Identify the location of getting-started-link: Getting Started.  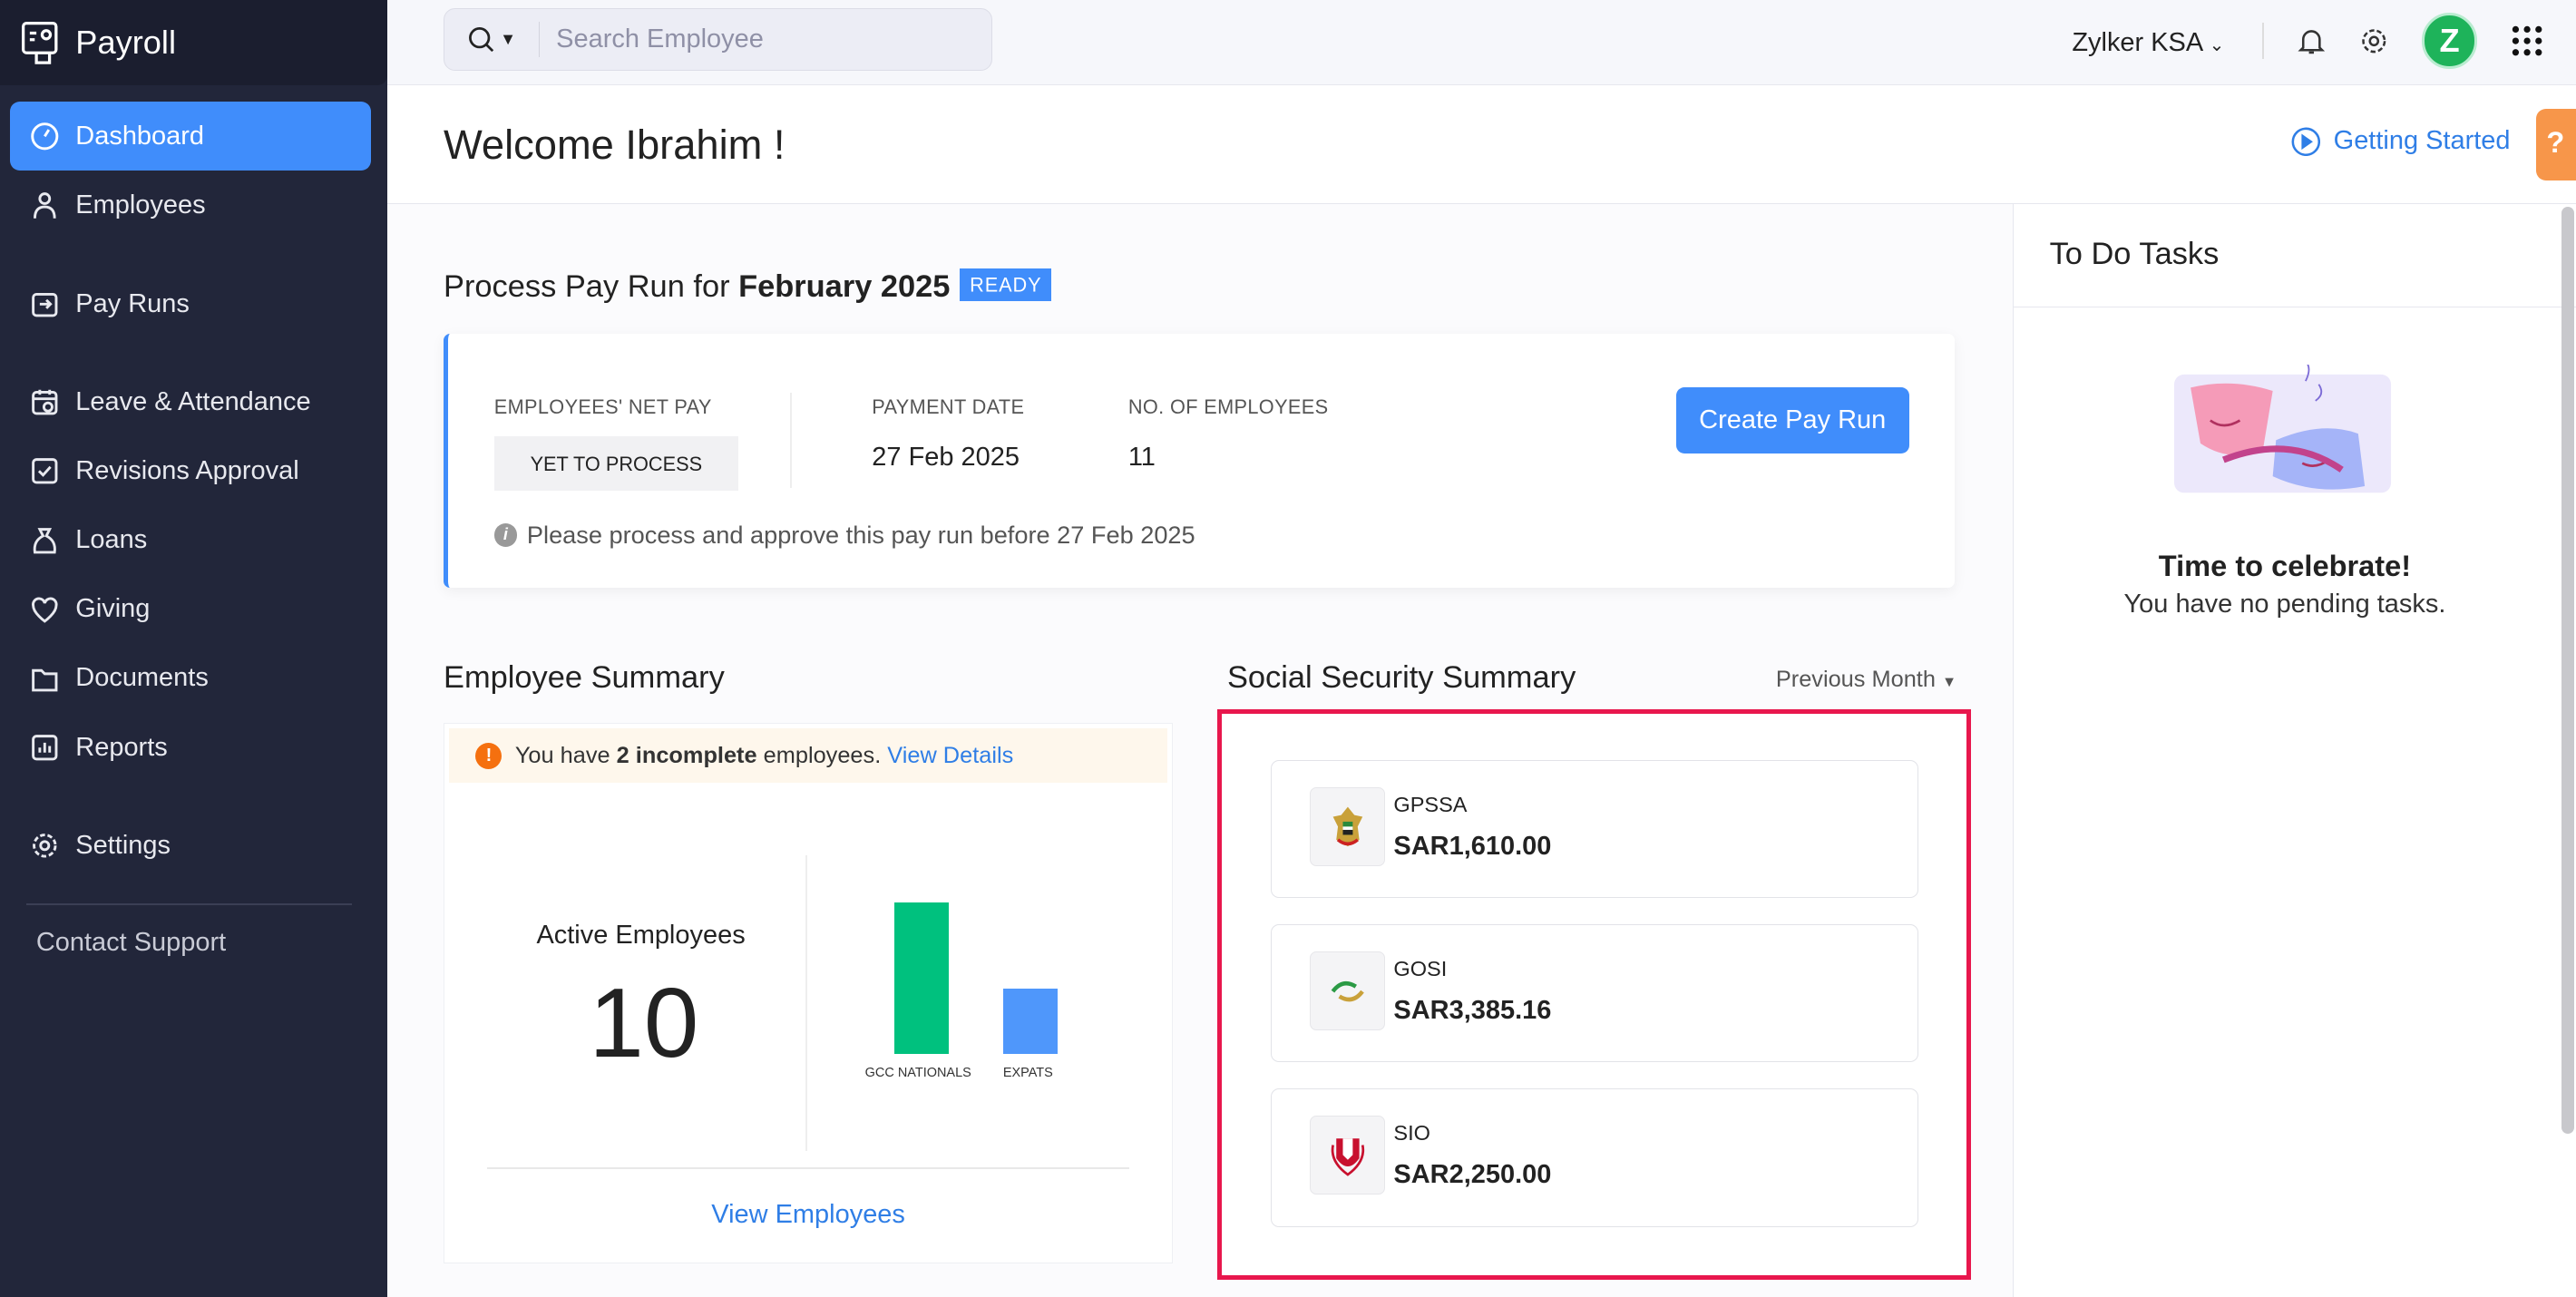
(2401, 141).